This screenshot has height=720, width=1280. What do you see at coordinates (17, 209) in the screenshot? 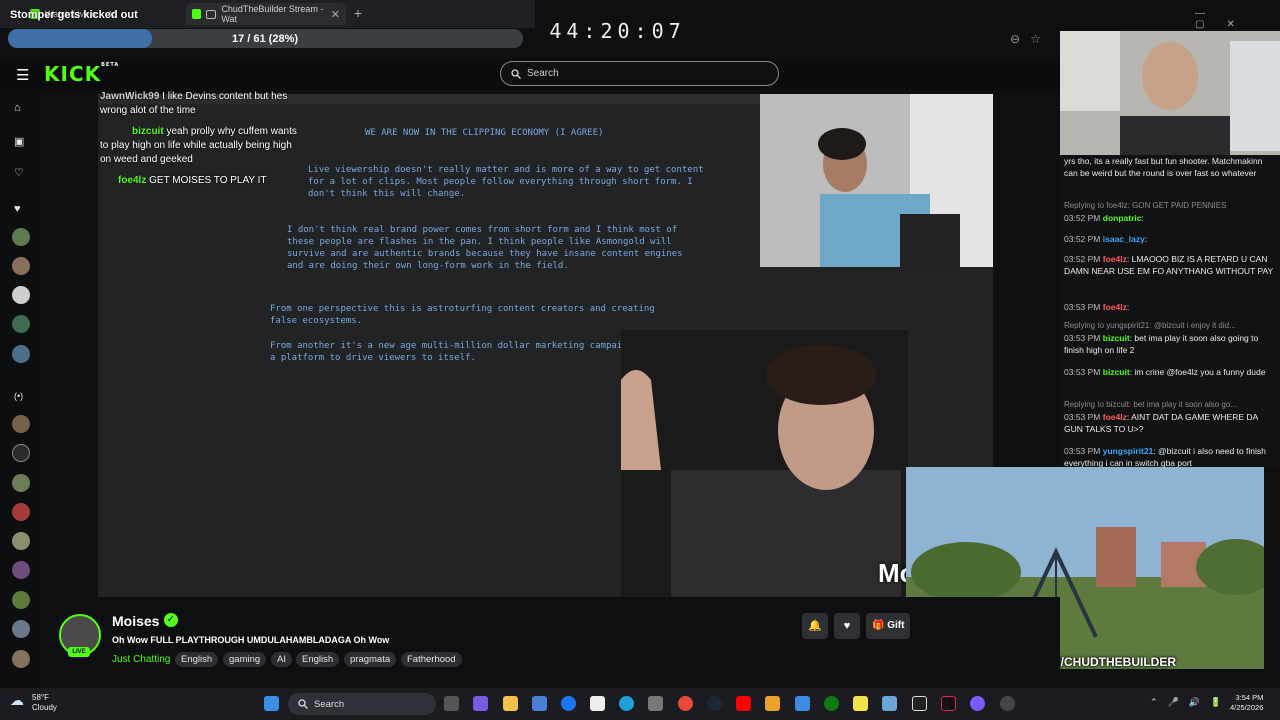
I see `followed-heart-icon: ♥` at bounding box center [17, 209].